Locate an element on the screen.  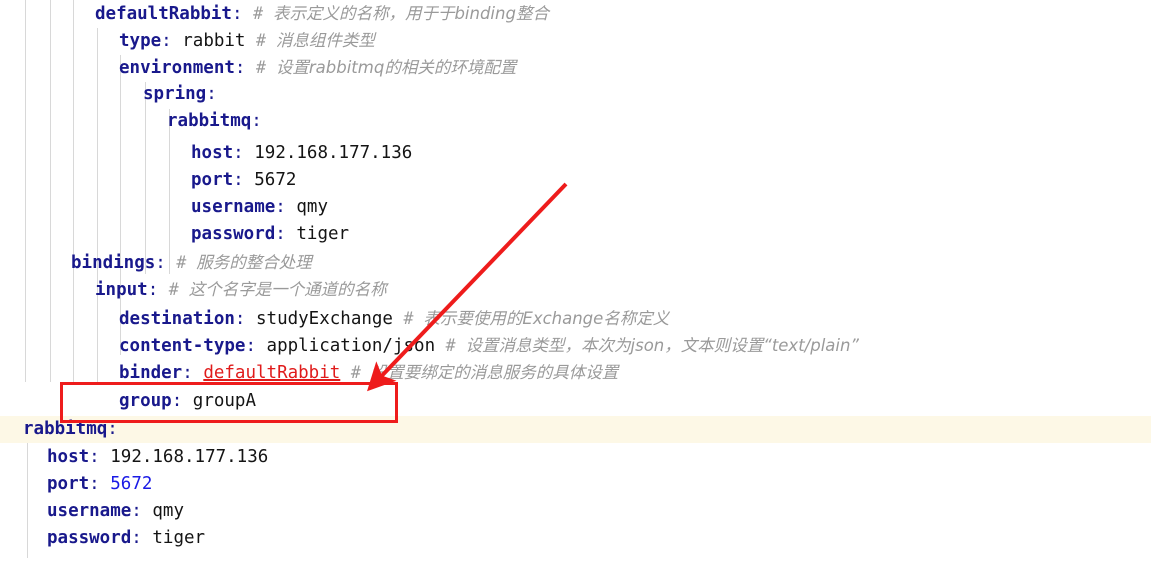
token-key: port is located at coordinates (212, 180).